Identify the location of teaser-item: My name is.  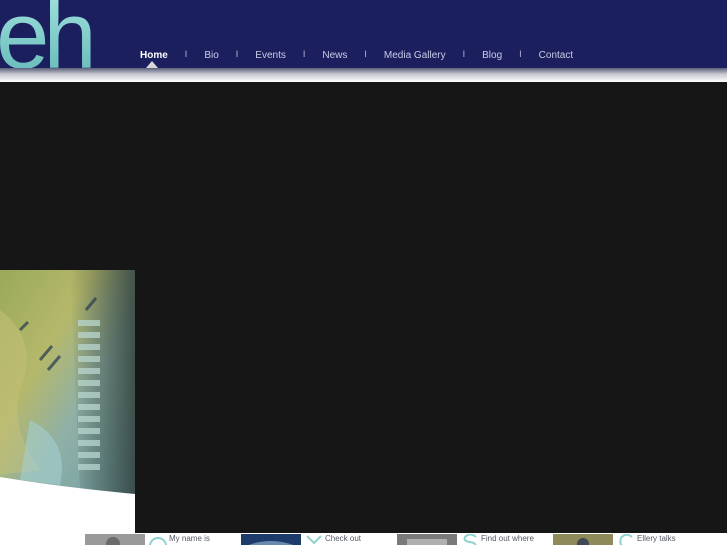
(147, 539).